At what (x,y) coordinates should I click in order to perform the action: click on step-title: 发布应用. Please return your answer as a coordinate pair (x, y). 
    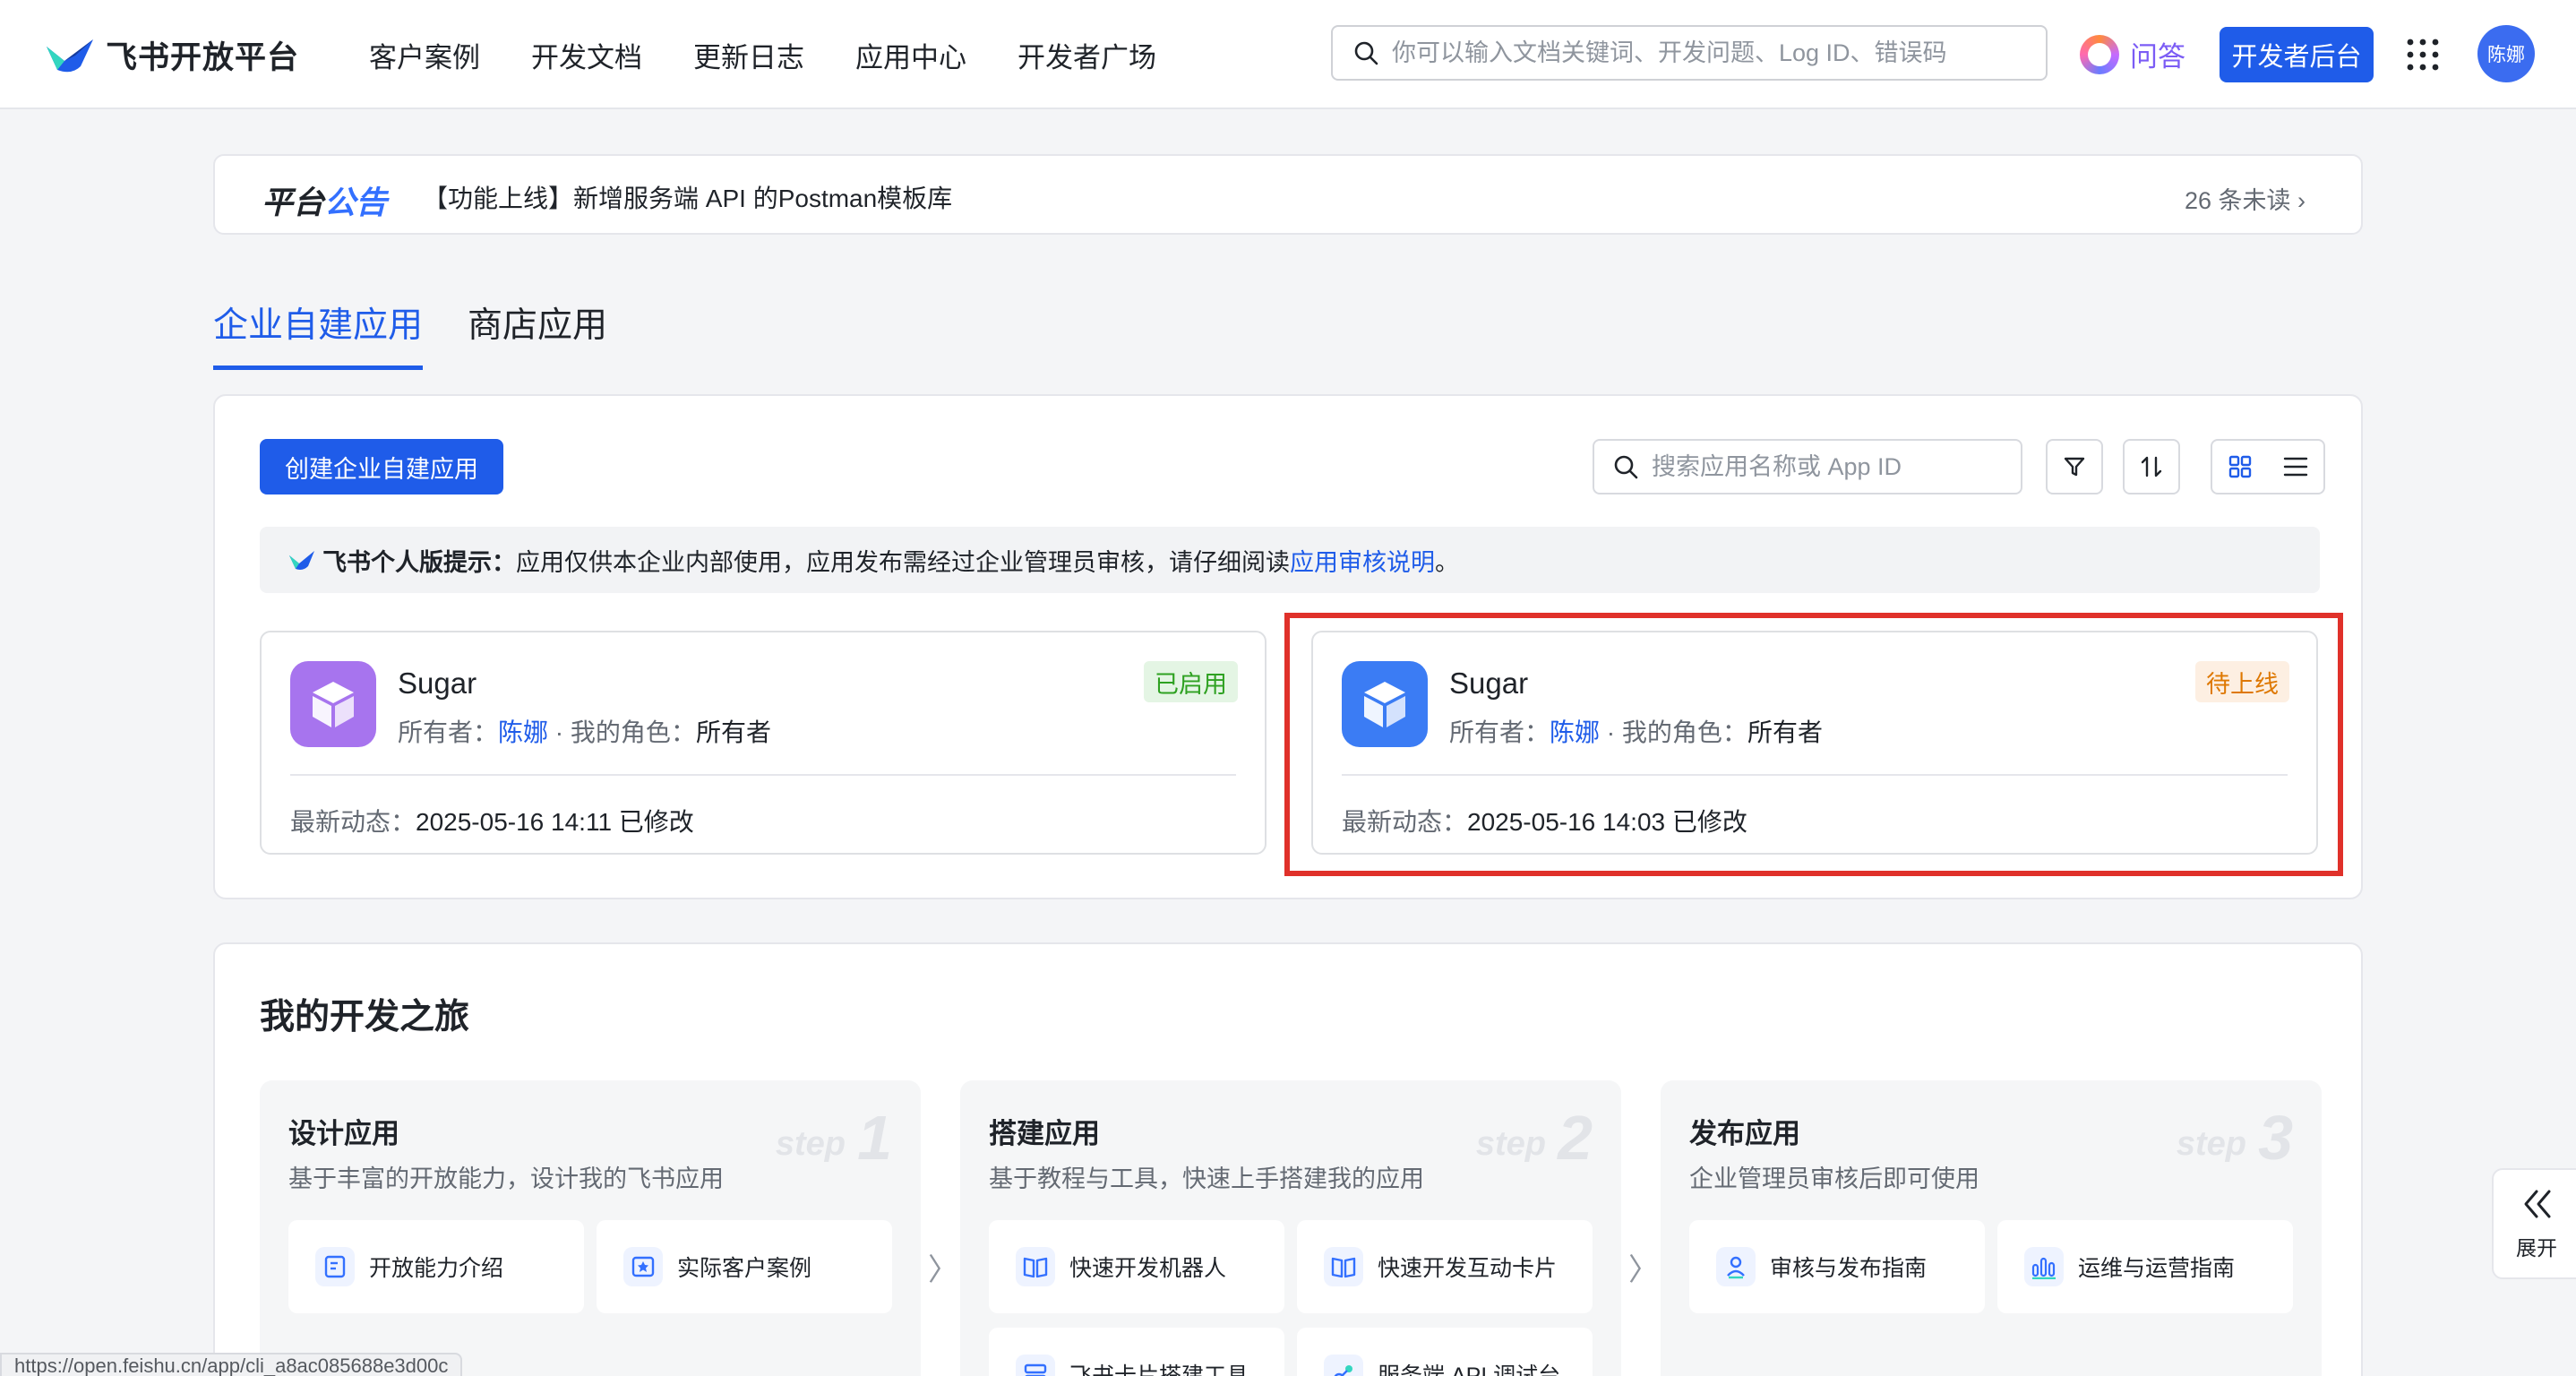
    Looking at the image, I should click on (1744, 1133).